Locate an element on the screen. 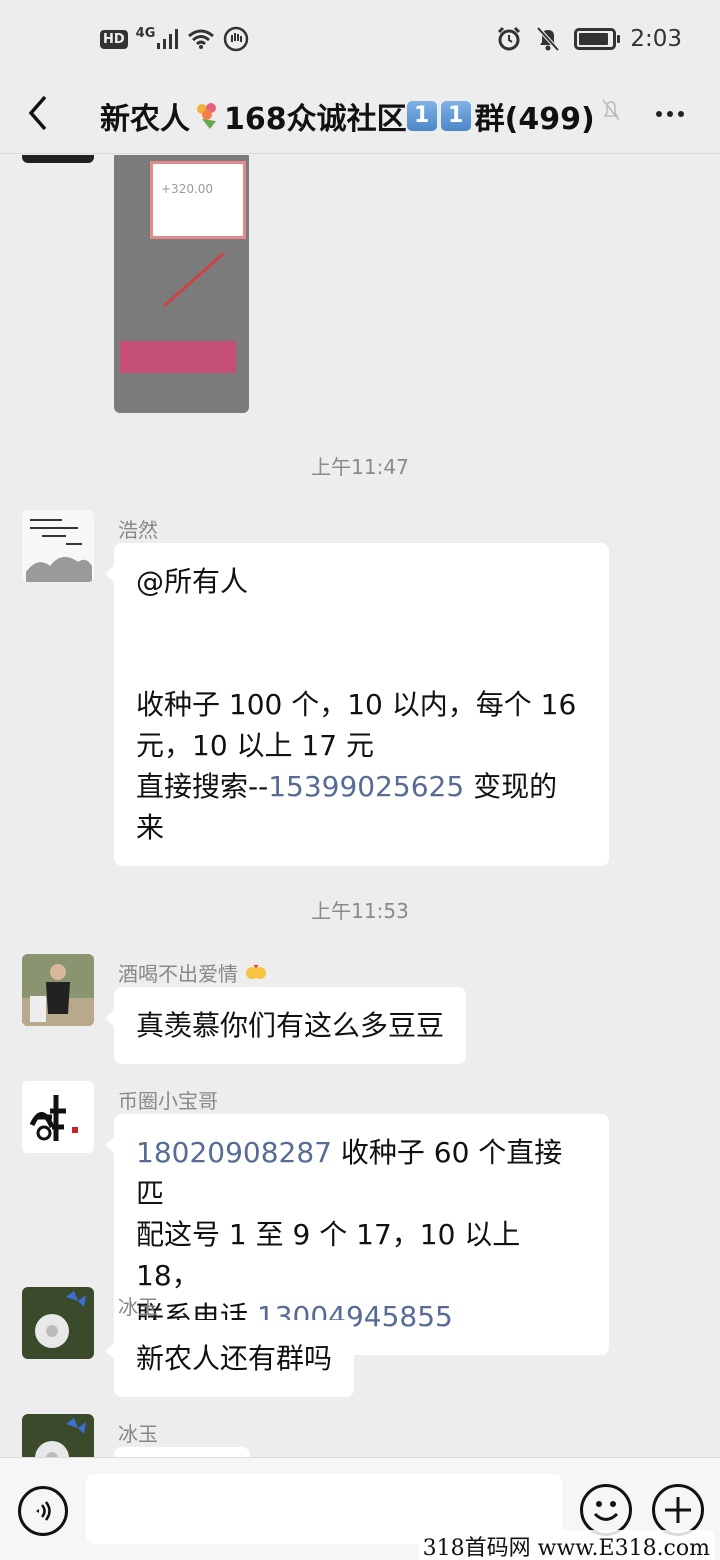 This screenshot has width=720, height=1560. status-right: 2:03 is located at coordinates (589, 39).